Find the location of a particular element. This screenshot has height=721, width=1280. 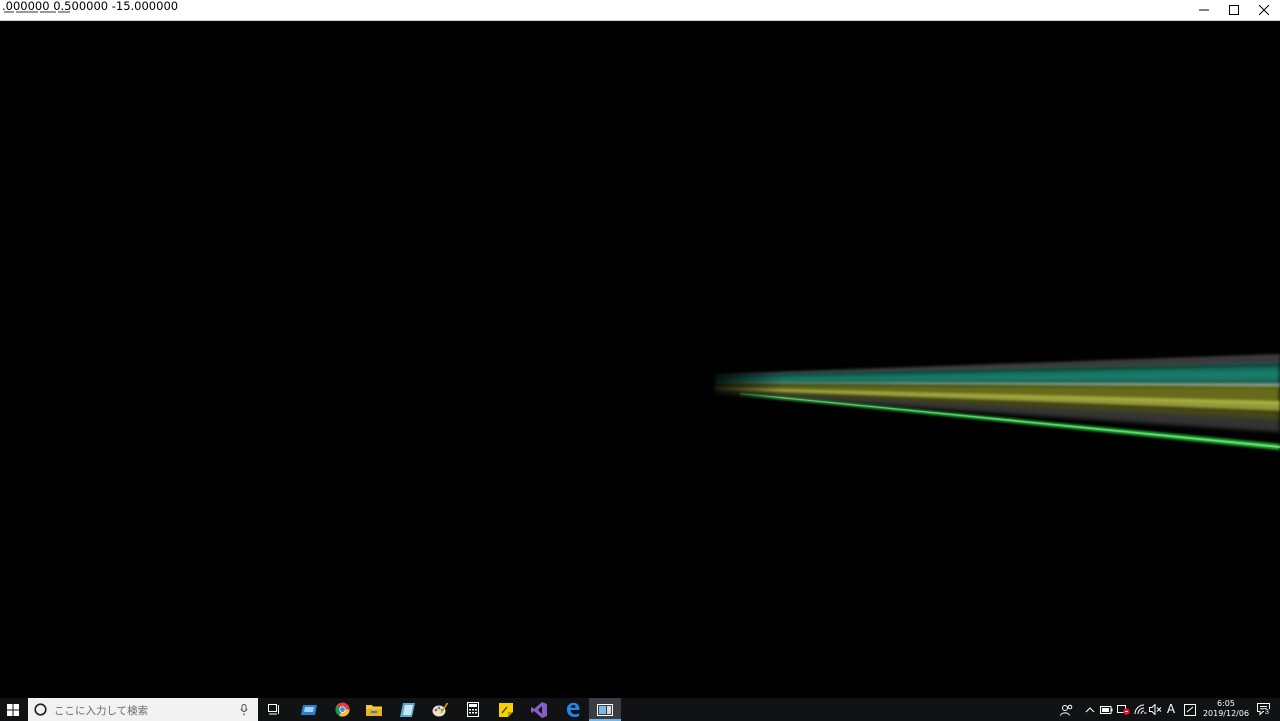

taskbar-active-window is located at coordinates (605, 709).